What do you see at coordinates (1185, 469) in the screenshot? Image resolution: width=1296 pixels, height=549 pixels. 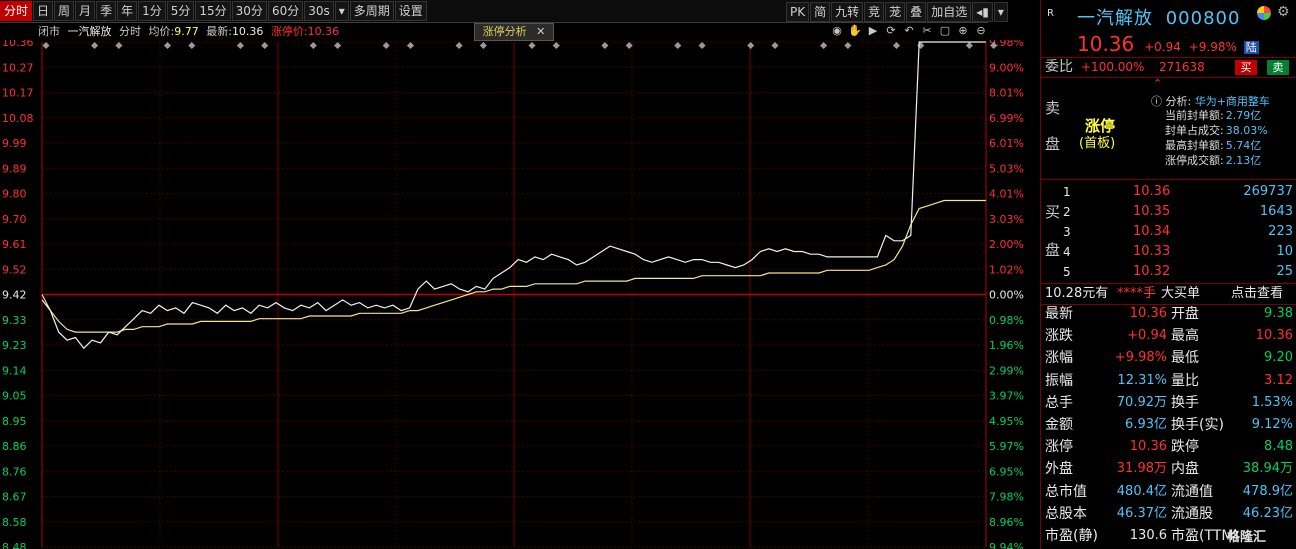 I see `quote-label-2: 内盘` at bounding box center [1185, 469].